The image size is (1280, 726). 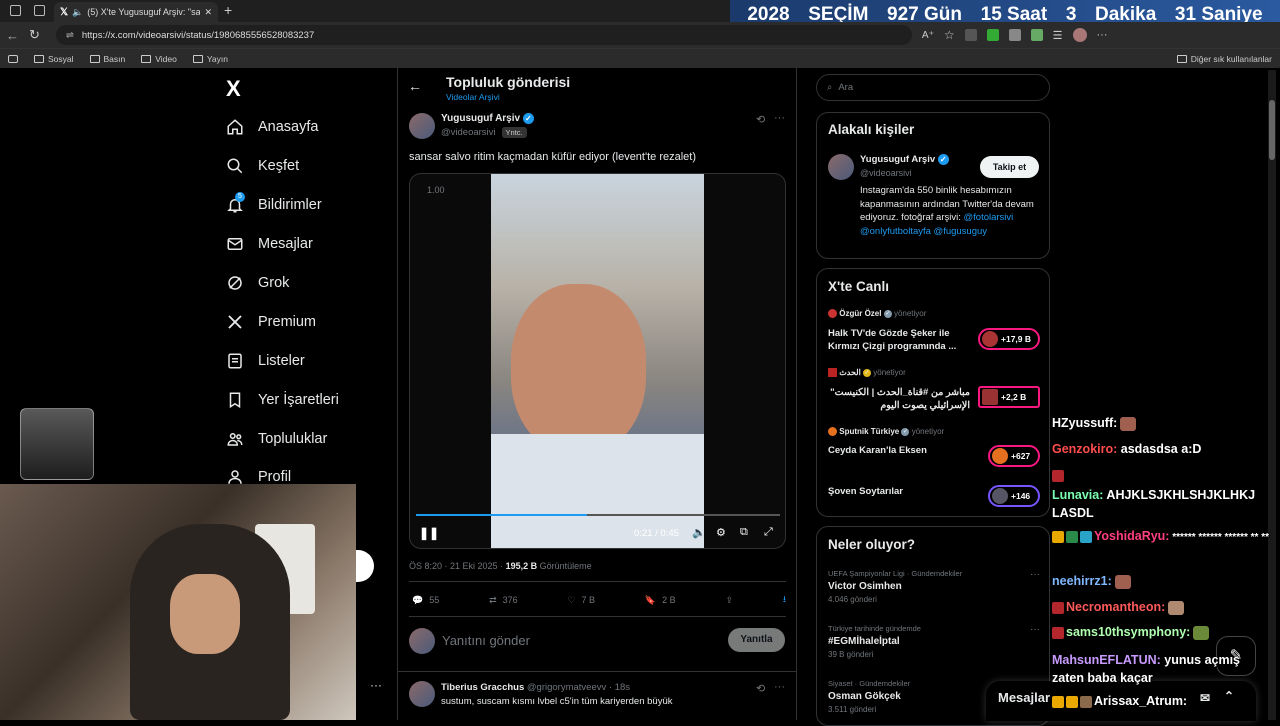 I want to click on search-box: ⌕ Ara, so click(x=933, y=87).